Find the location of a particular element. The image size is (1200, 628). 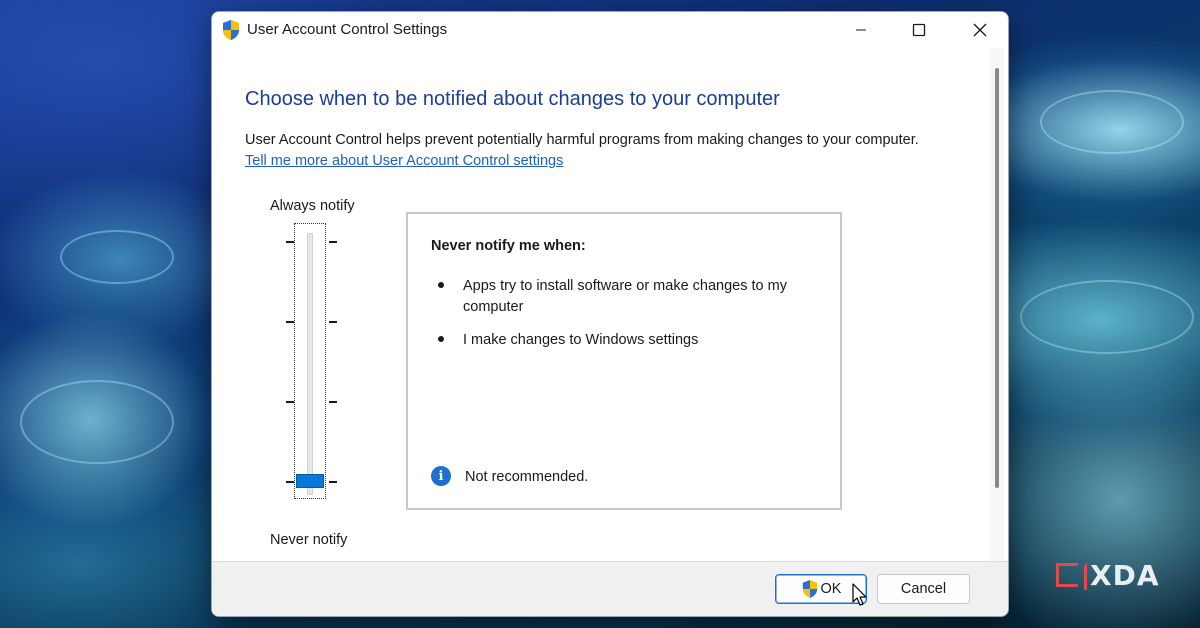

cancel-button-label: Cancel is located at coordinates (923, 589).